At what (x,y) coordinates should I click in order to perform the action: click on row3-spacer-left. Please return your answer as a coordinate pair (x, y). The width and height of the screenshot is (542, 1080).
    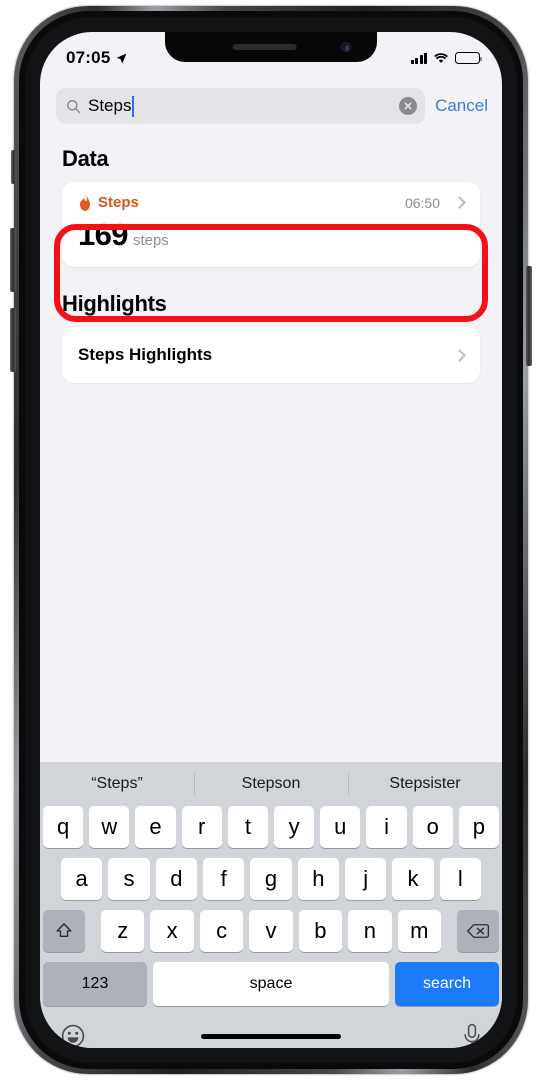
    Looking at the image, I should click on (93, 931).